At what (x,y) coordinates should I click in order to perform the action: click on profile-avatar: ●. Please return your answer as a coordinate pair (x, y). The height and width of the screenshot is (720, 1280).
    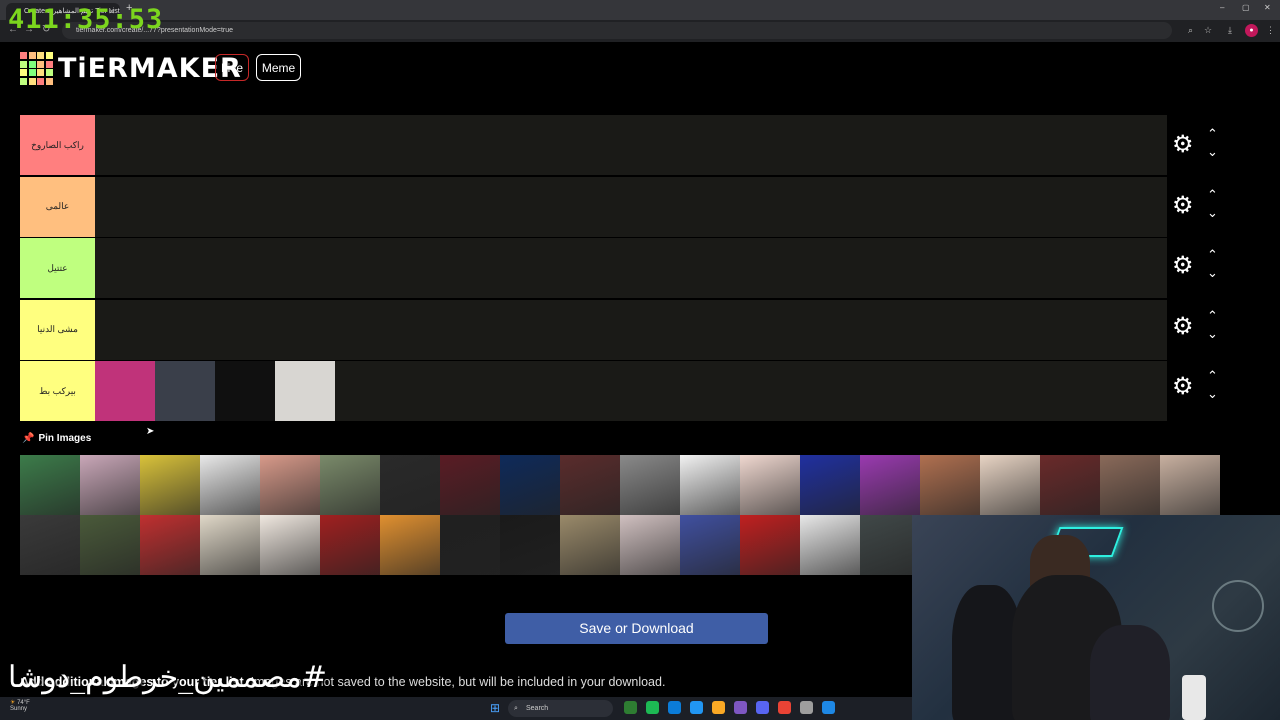
    Looking at the image, I should click on (1251, 30).